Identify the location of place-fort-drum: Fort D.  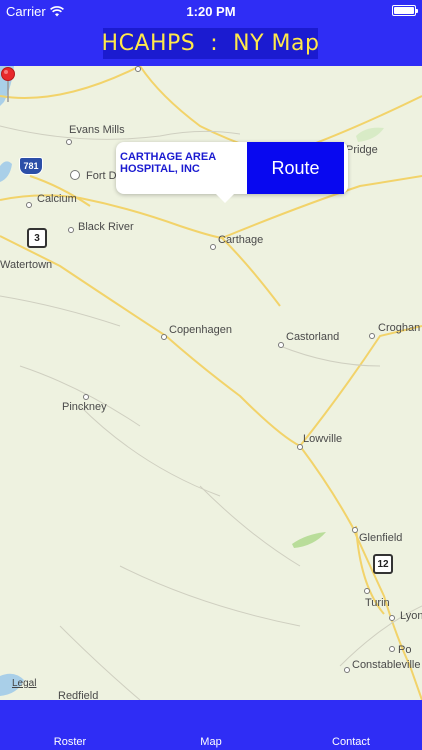
(101, 176).